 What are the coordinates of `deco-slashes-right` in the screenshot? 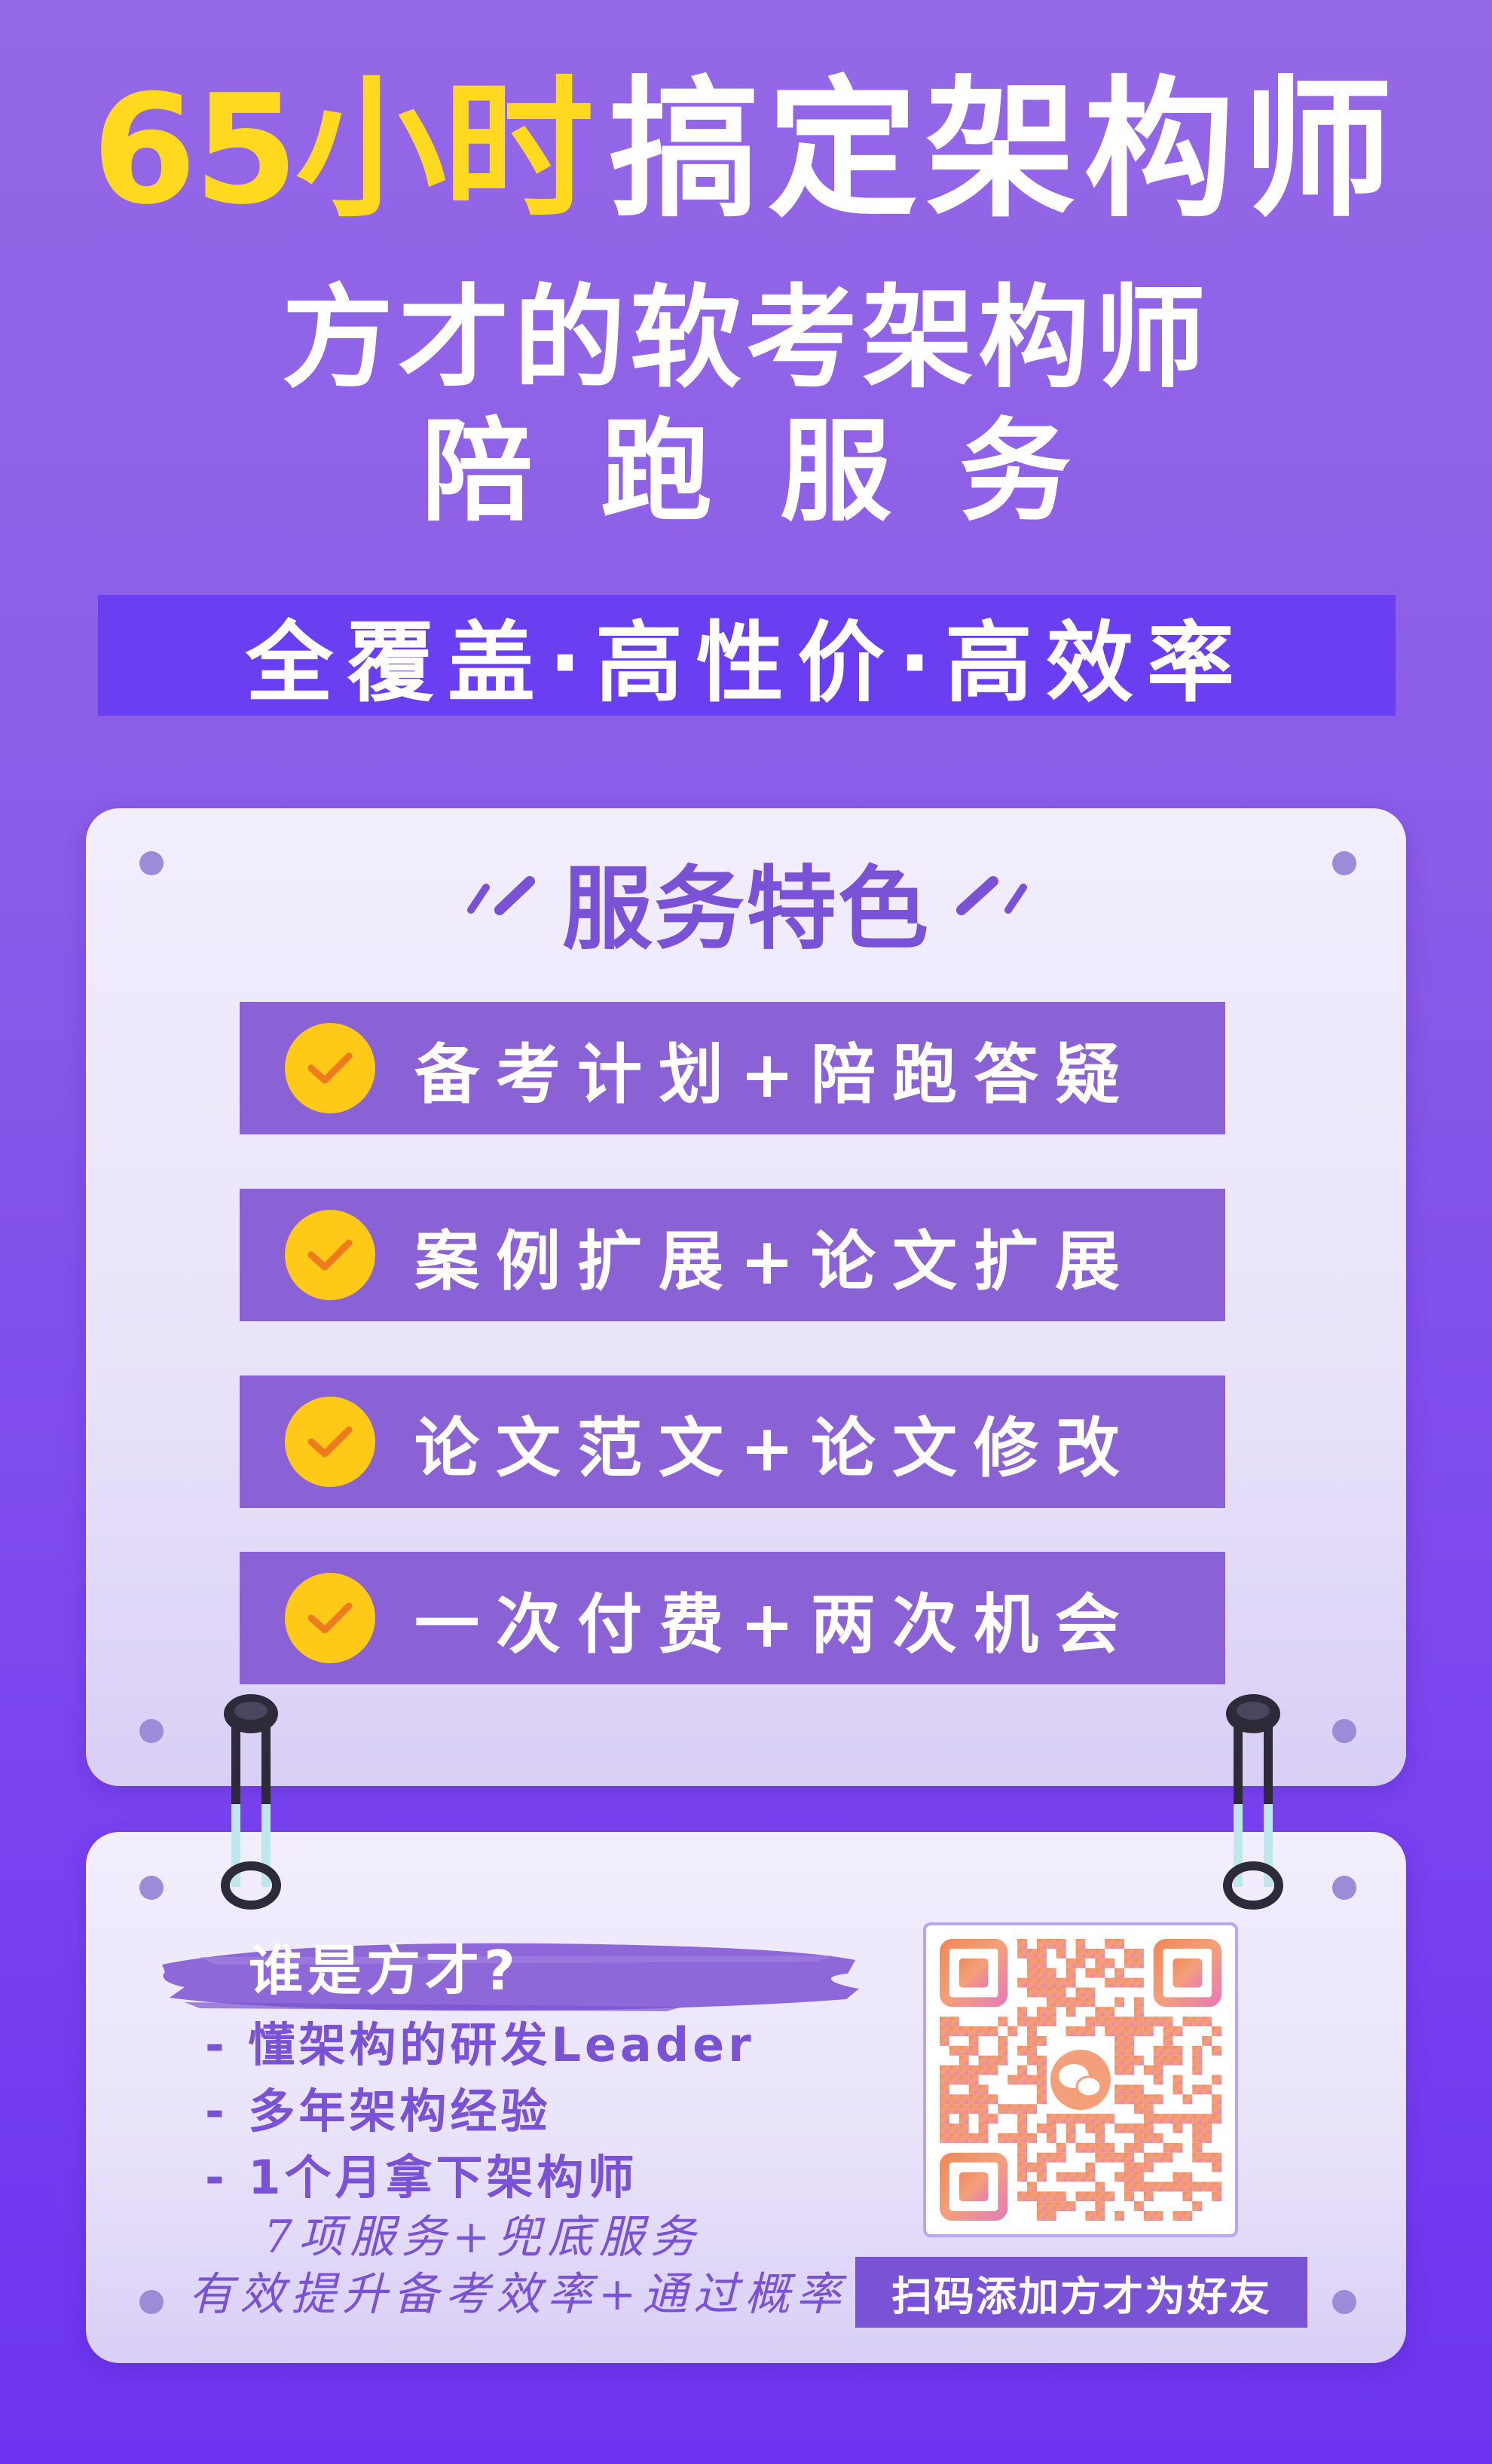 It's located at (991, 895).